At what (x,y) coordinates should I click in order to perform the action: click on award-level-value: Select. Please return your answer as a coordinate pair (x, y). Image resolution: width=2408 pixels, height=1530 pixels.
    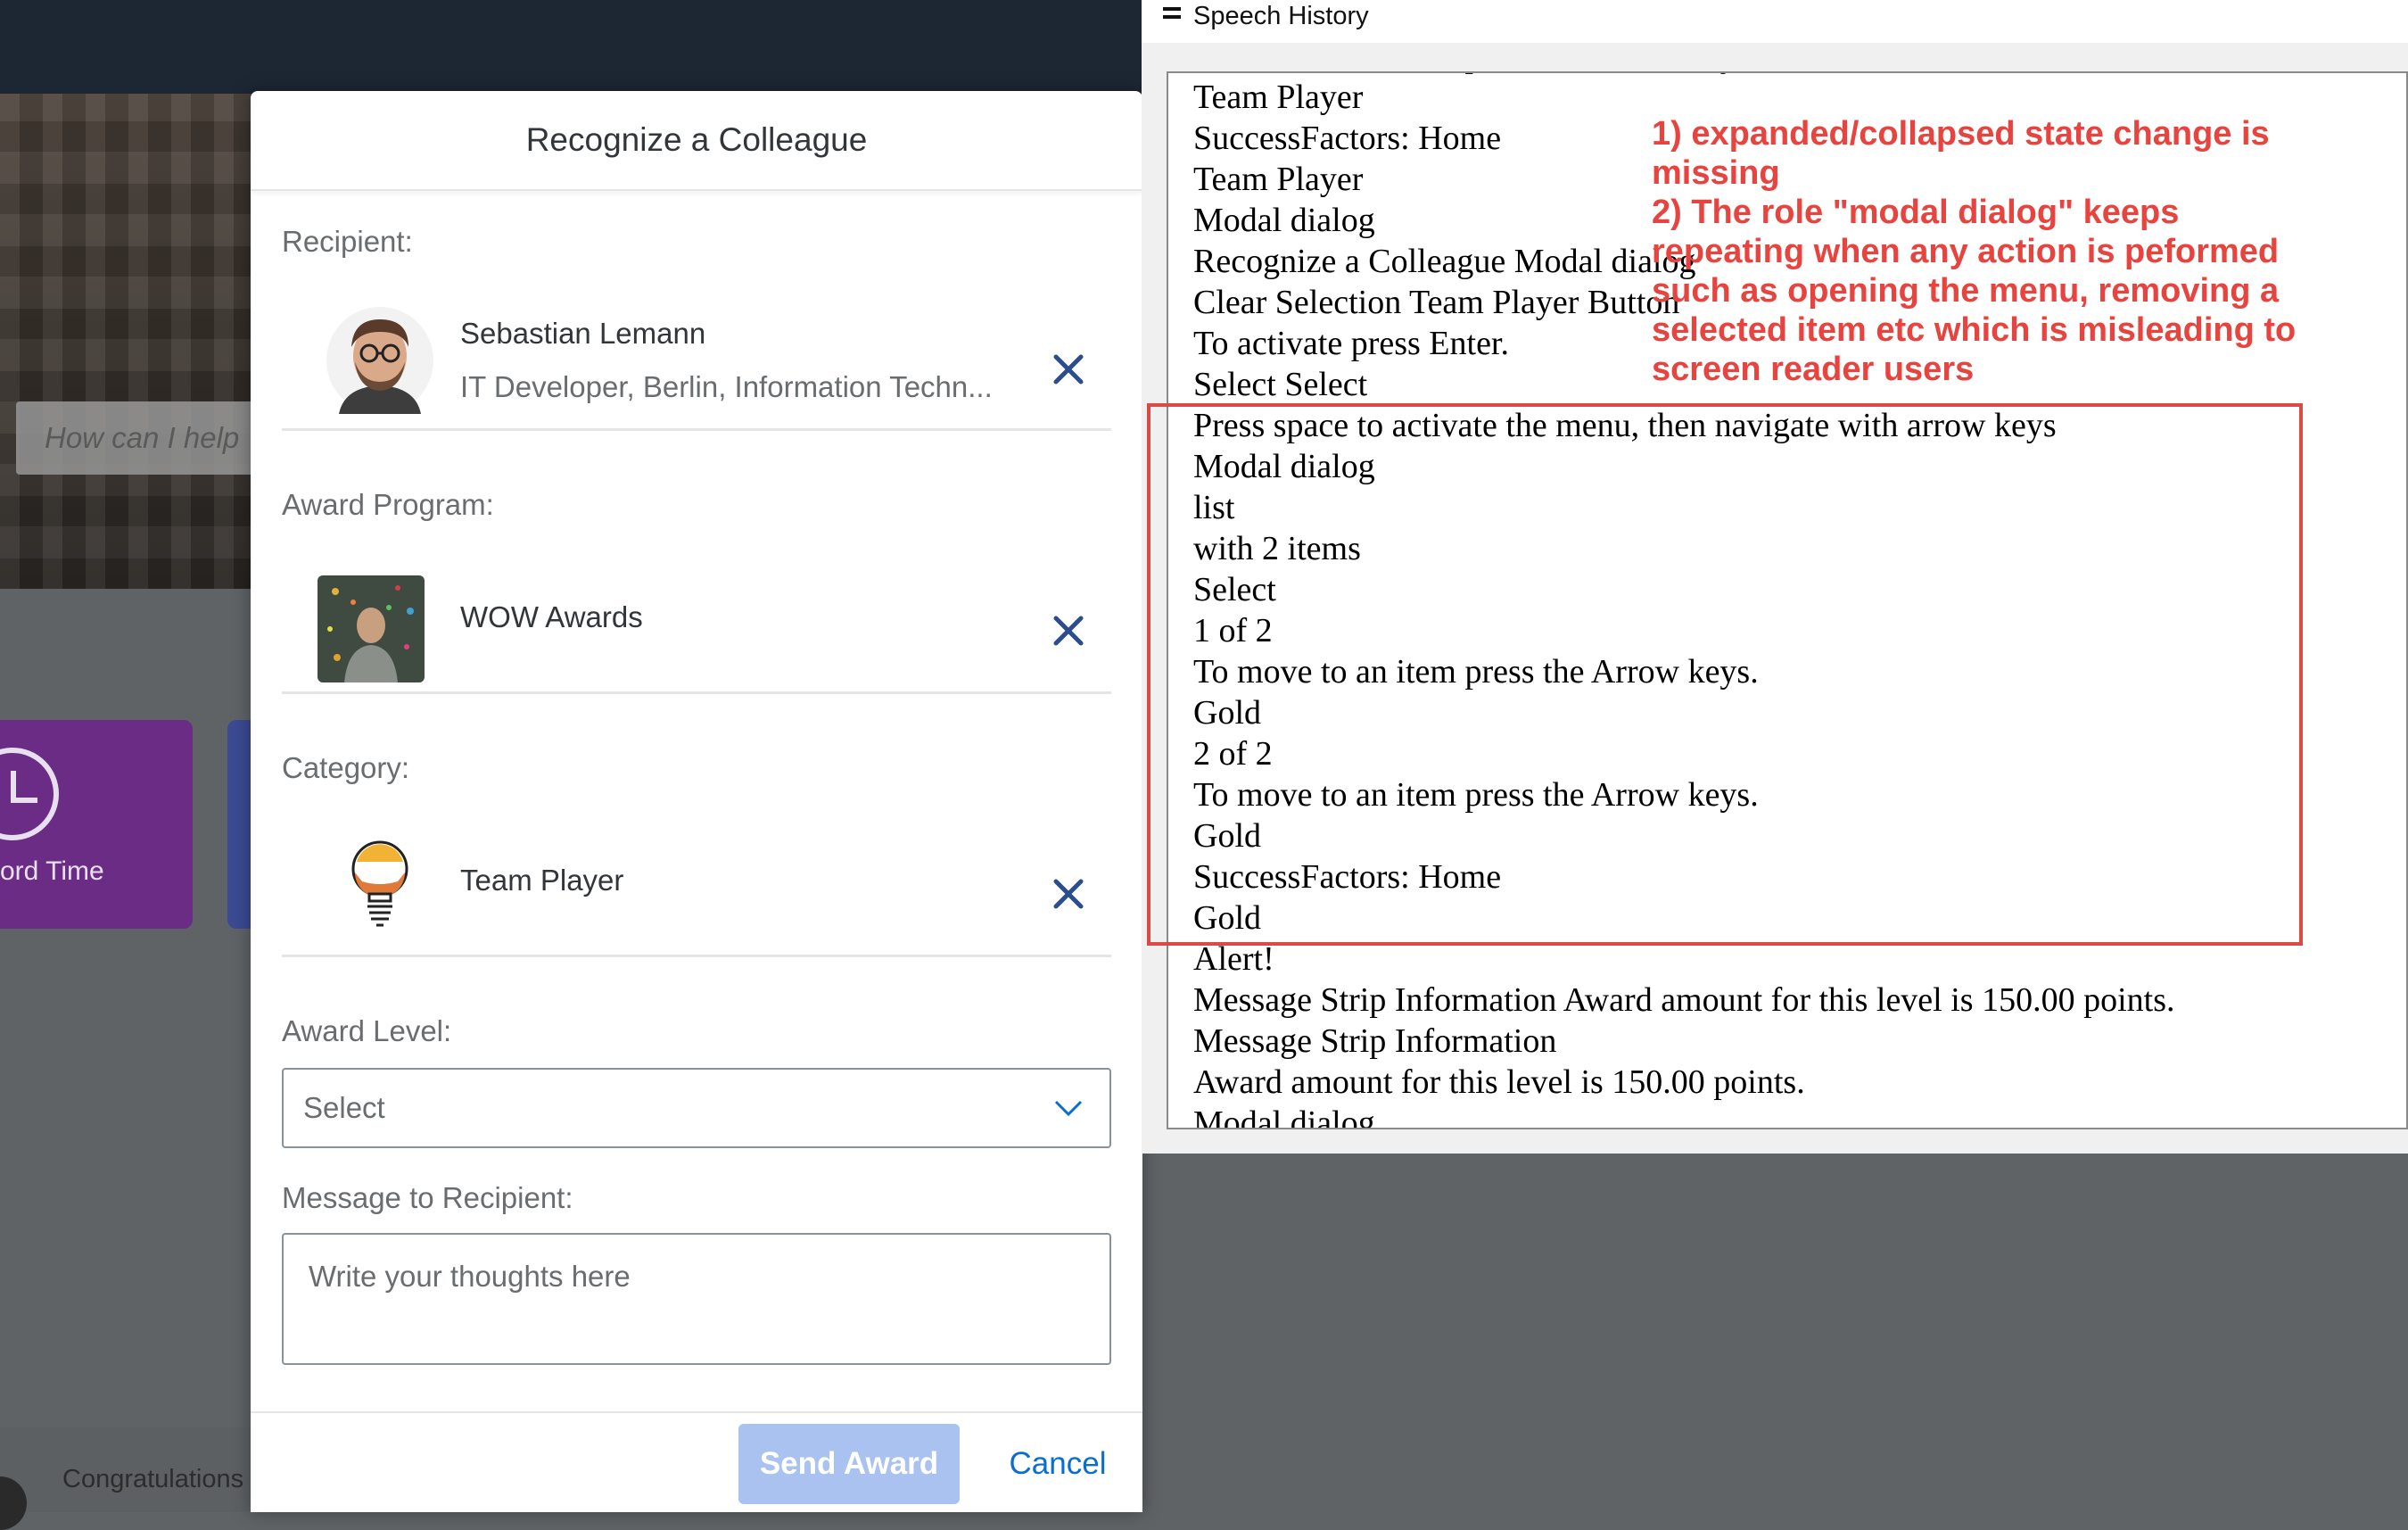
    Looking at the image, I should click on (344, 1107).